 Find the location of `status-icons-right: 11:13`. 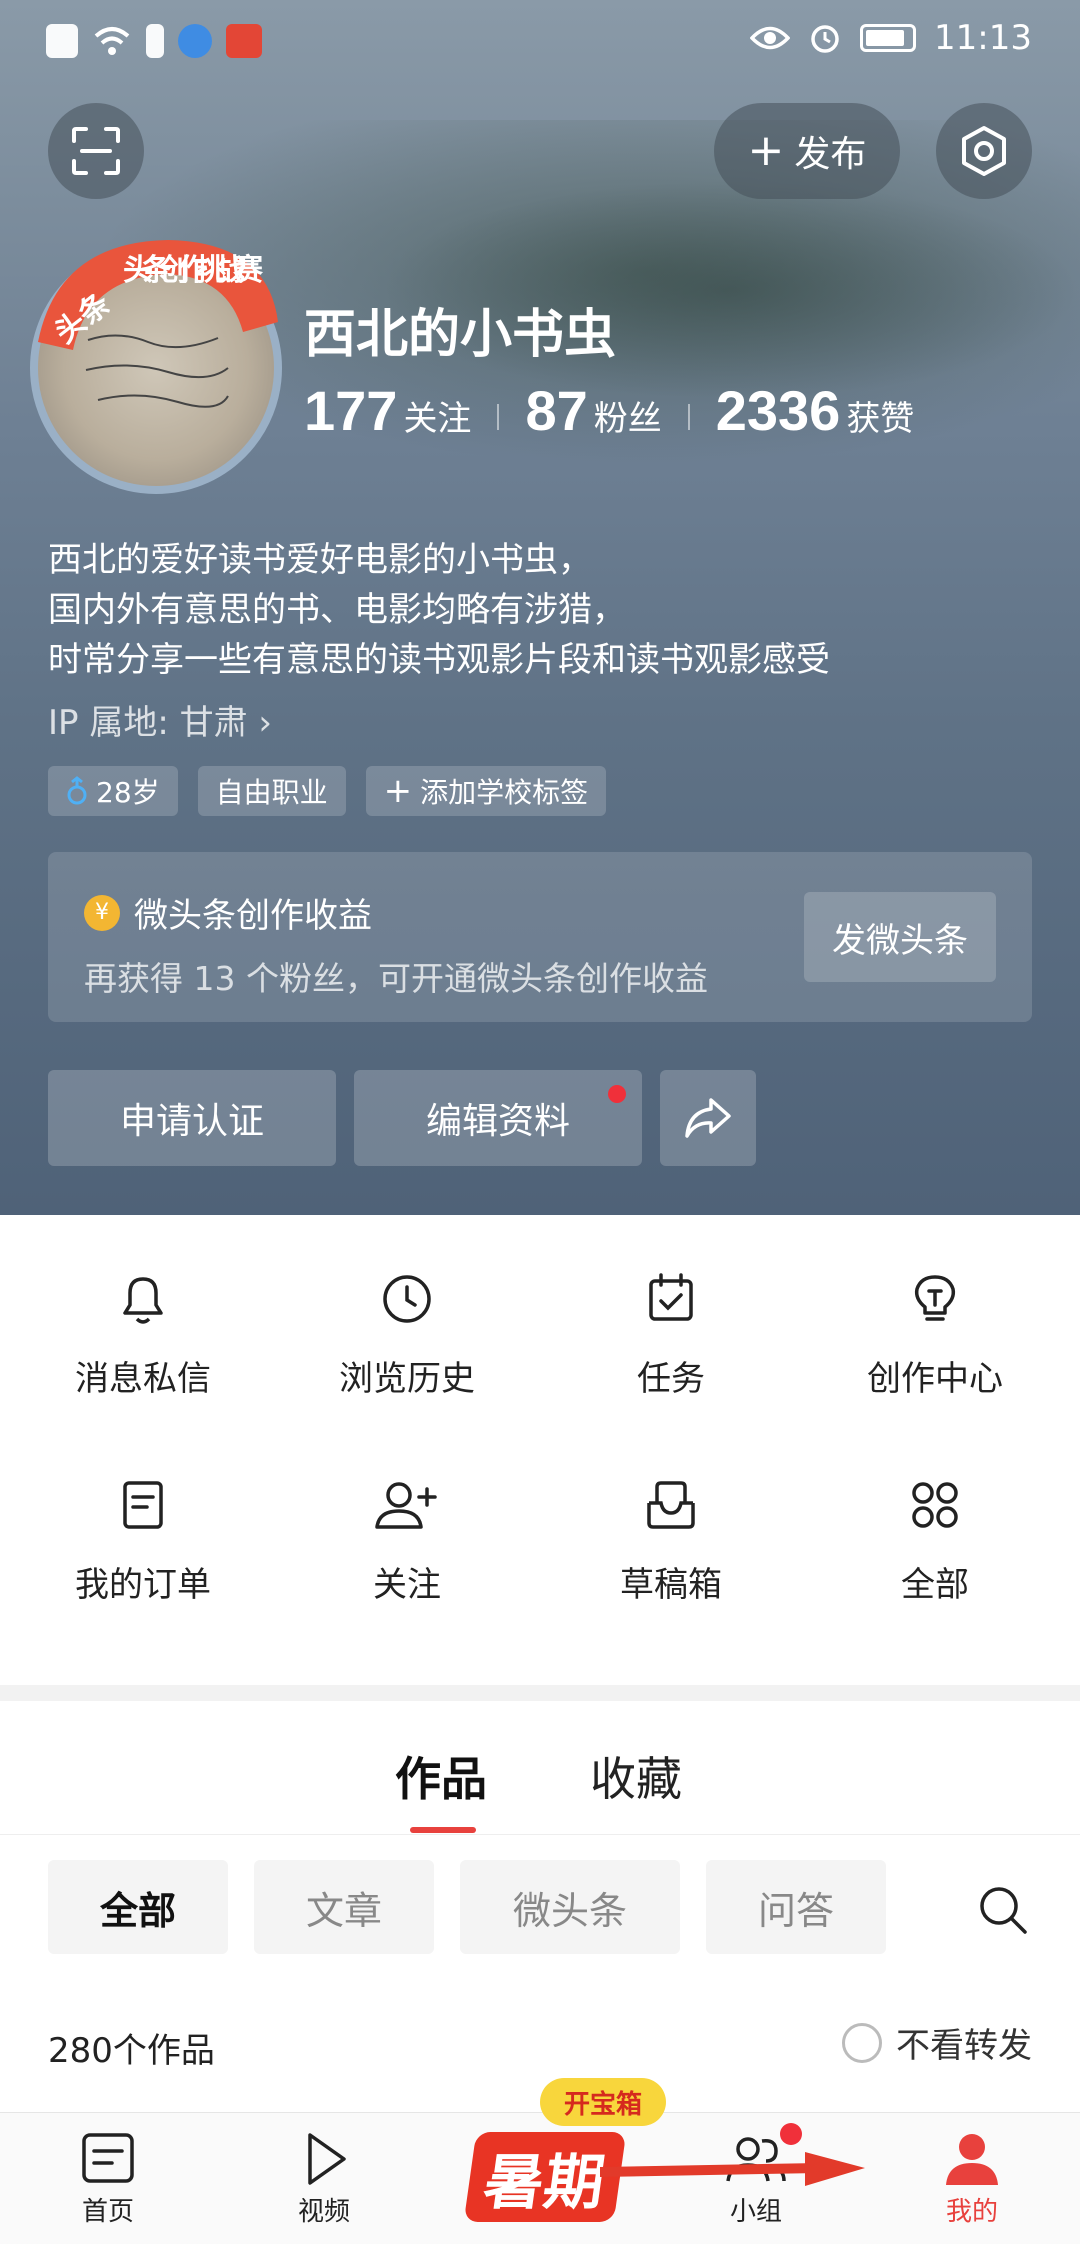

status-icons-right: 11:13 is located at coordinates (891, 38).